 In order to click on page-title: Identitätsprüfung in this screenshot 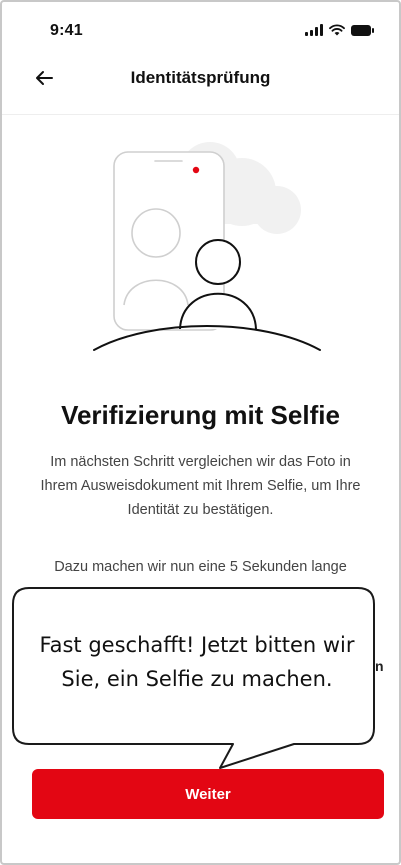, I will do `click(200, 77)`.